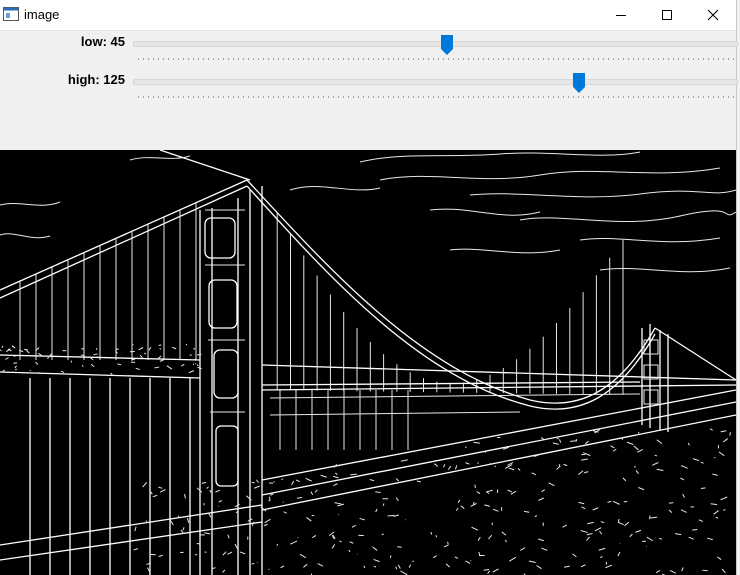 Image resolution: width=740 pixels, height=575 pixels. I want to click on trackbar-high-thumb, so click(579, 83).